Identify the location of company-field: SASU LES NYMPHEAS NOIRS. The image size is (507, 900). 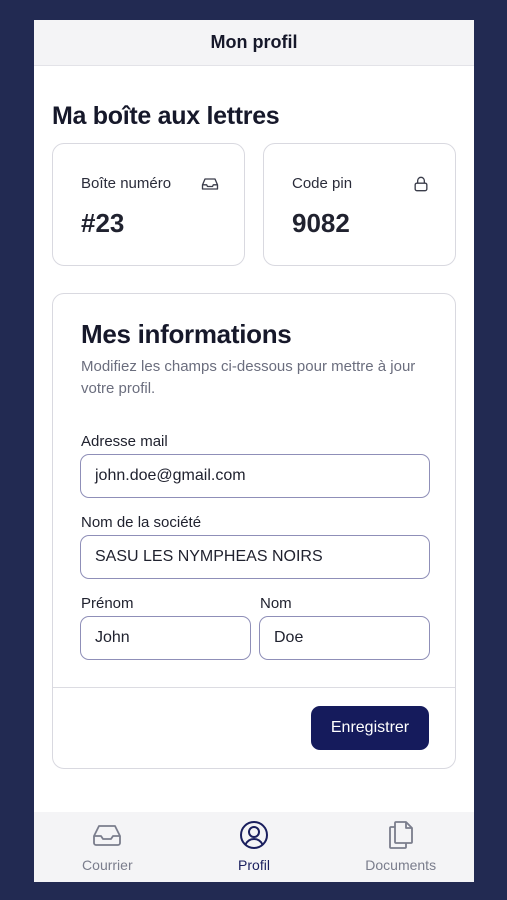
(255, 557).